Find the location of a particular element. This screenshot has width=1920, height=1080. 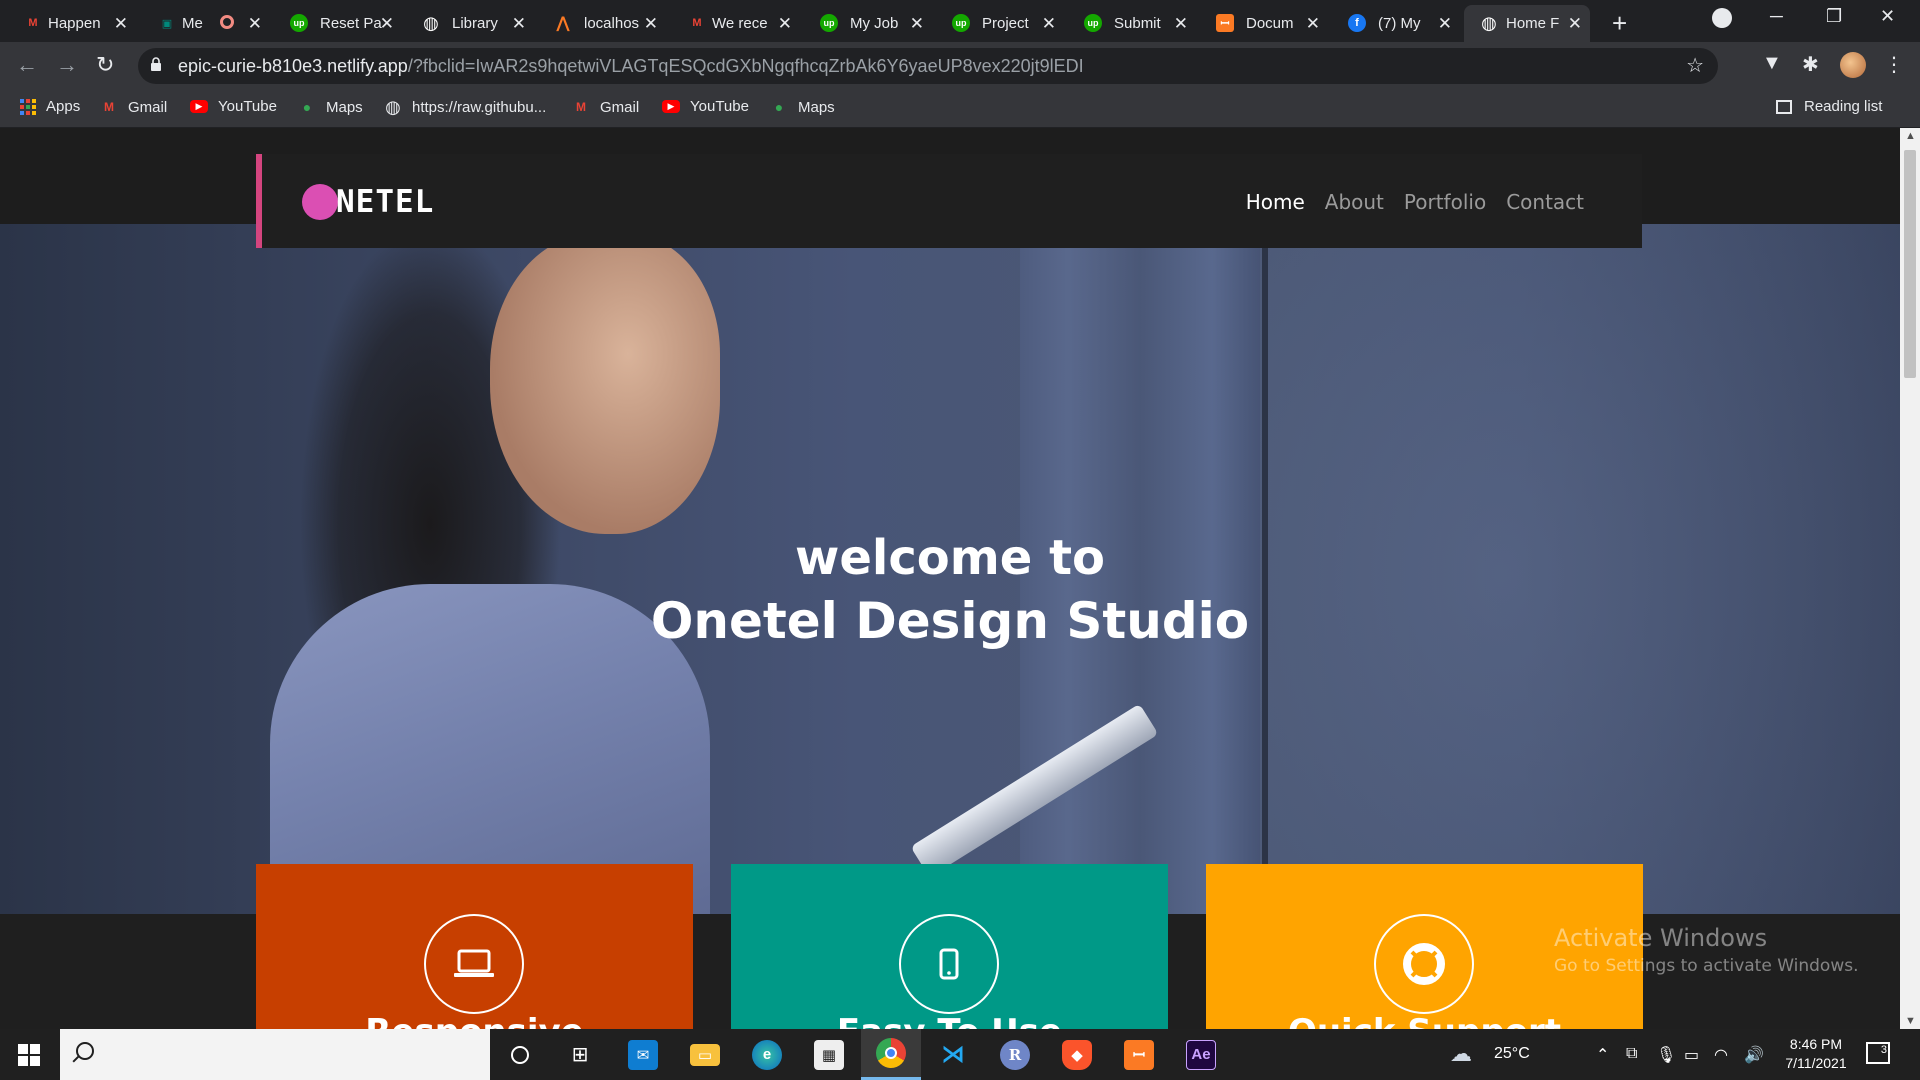

vscode-icon: ⋊ is located at coordinates (953, 1054).